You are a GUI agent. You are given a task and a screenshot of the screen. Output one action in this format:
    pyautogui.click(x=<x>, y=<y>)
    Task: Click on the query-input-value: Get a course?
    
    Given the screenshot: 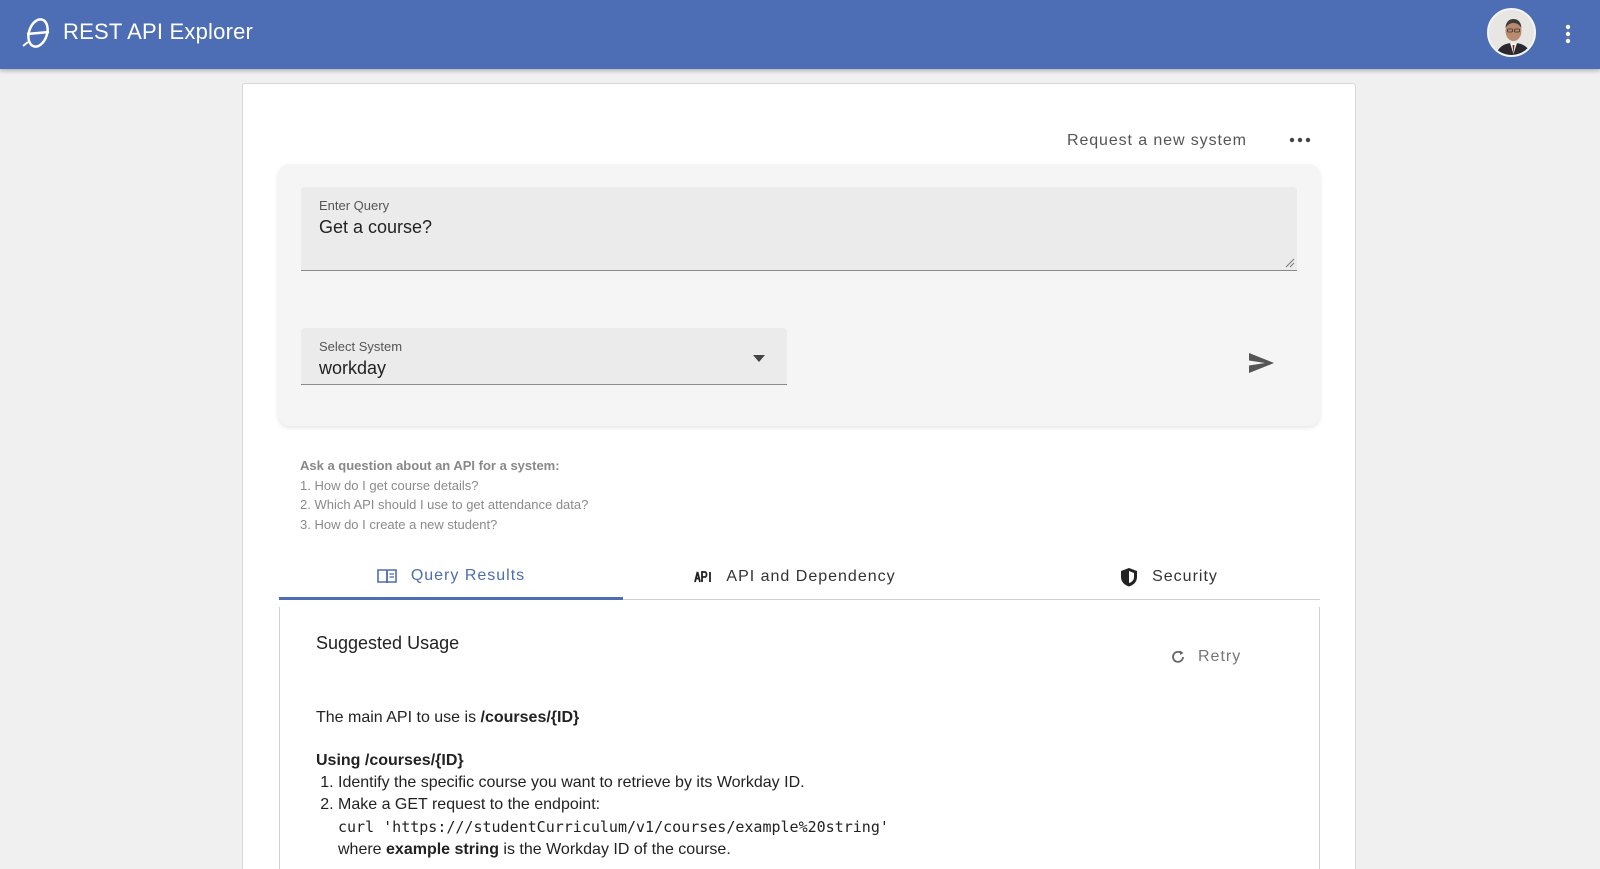 What is the action you would take?
    pyautogui.click(x=375, y=227)
    